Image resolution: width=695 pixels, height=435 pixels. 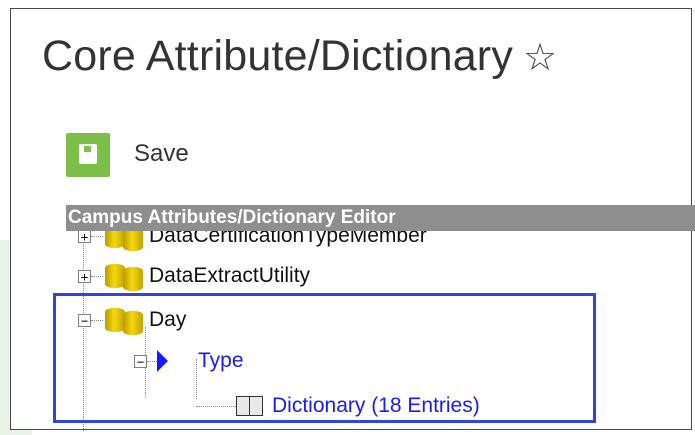 I want to click on tree-item-type: − Type, so click(x=189, y=361).